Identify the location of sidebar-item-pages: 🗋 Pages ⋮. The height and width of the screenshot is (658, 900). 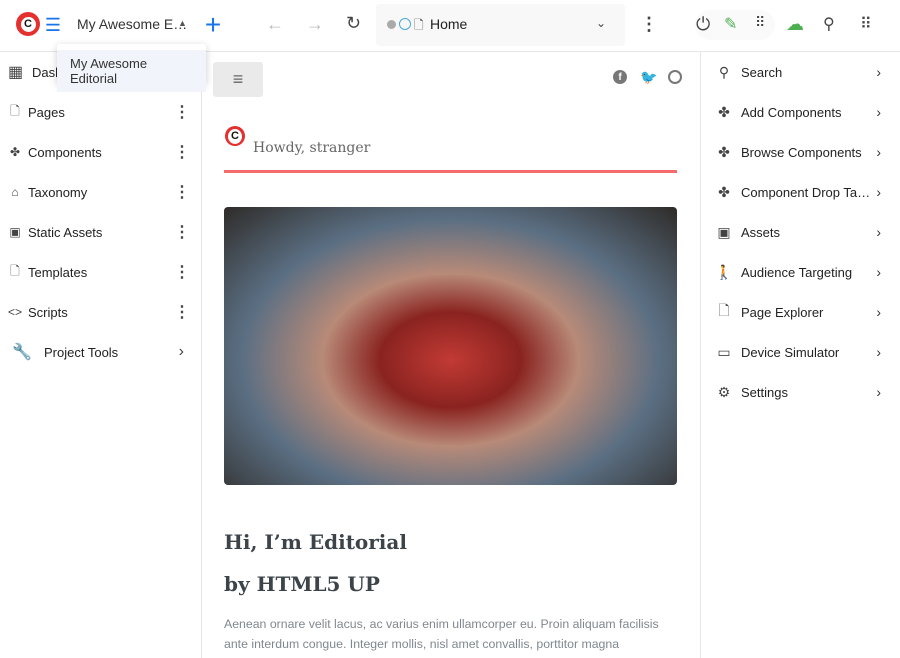
(101, 112).